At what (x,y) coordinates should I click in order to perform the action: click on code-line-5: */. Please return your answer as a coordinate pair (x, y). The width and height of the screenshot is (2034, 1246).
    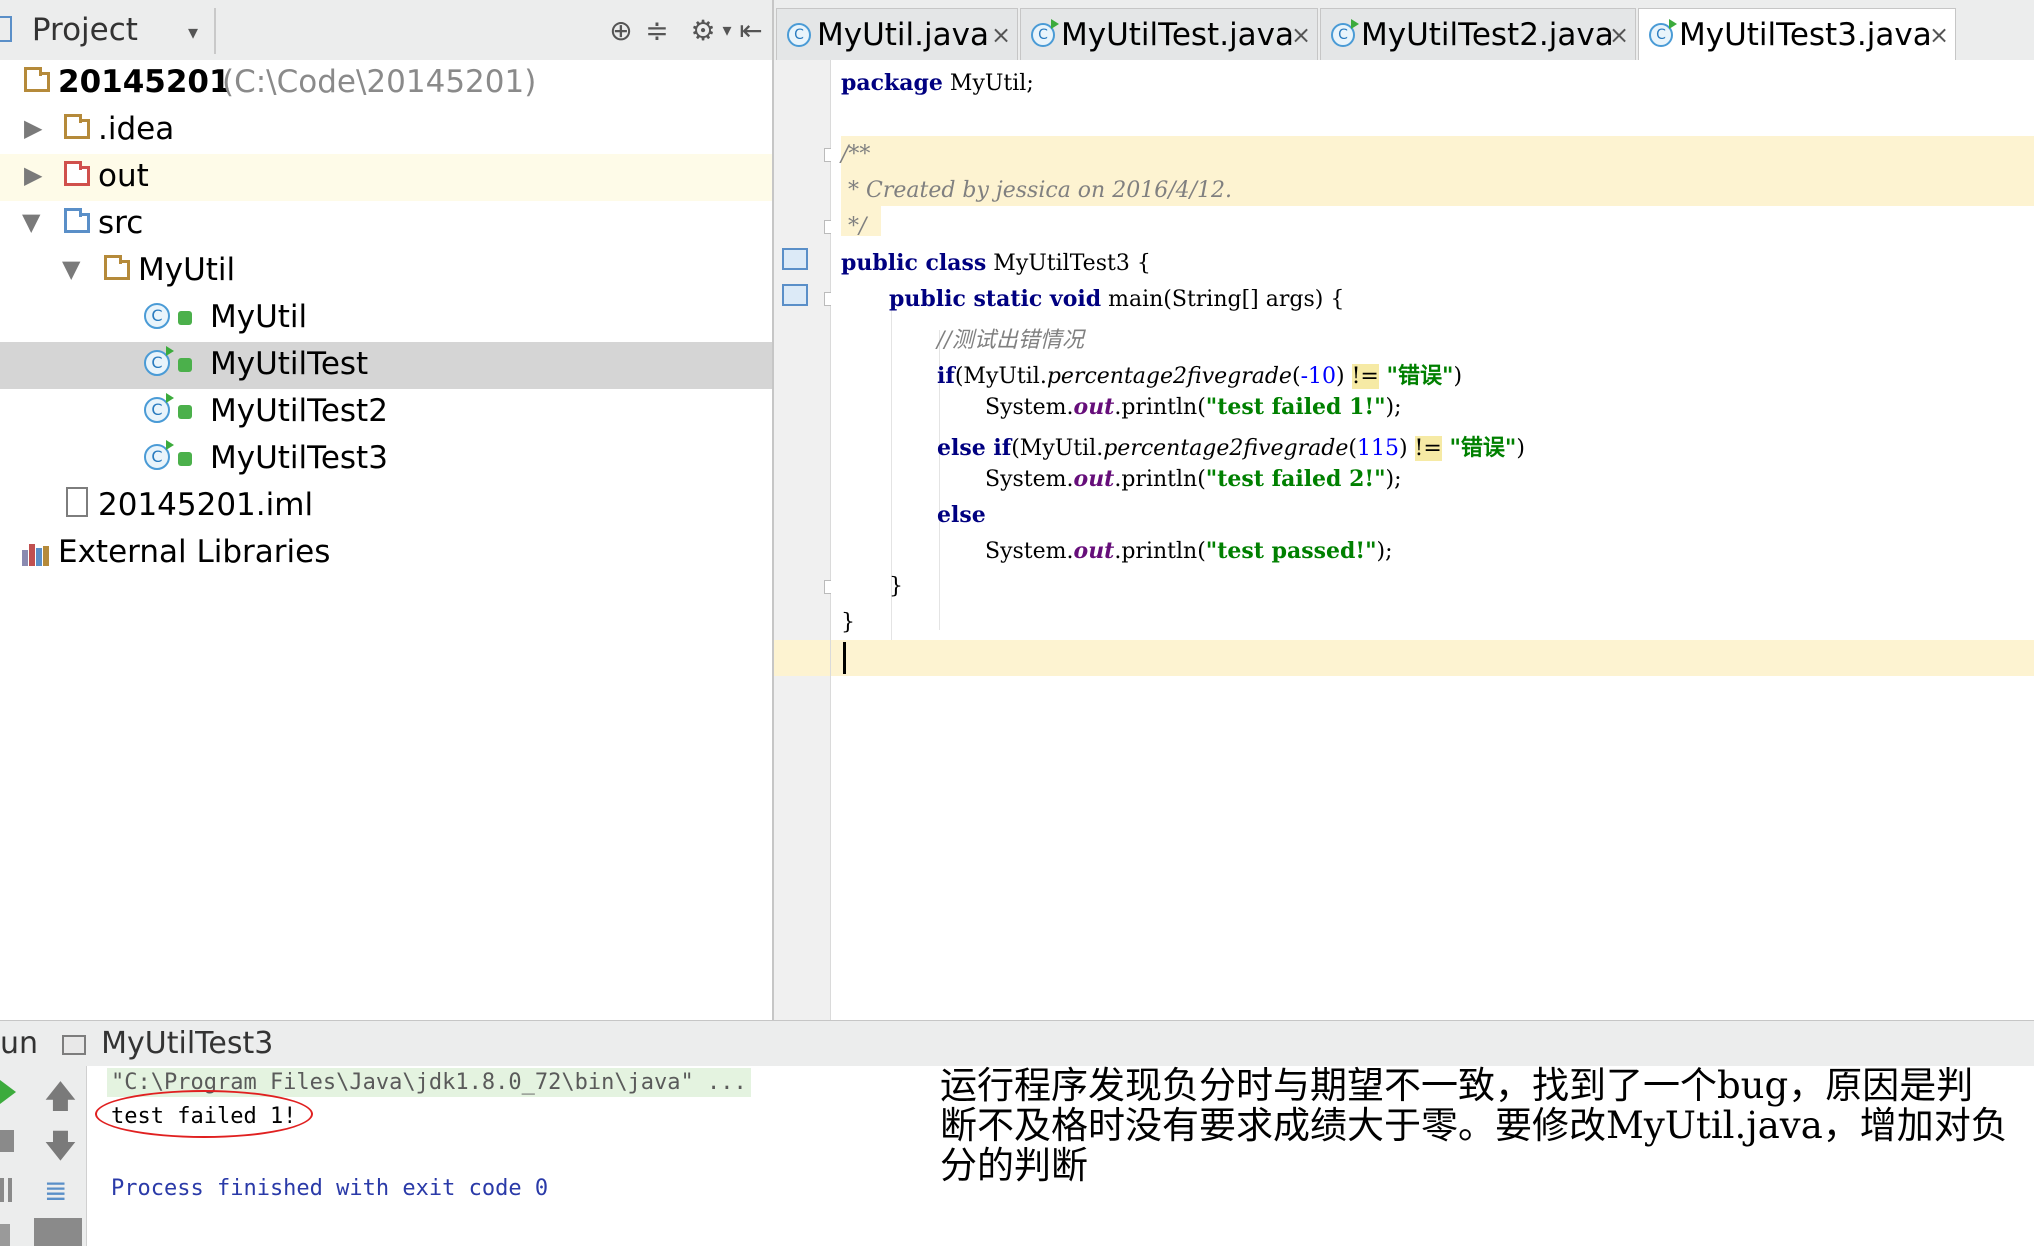
    Looking at the image, I should click on (854, 226).